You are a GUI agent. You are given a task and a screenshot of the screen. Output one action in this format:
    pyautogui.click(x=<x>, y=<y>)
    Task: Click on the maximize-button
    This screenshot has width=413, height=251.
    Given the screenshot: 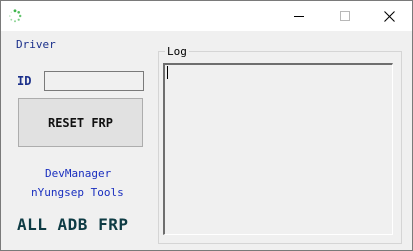 What is the action you would take?
    pyautogui.click(x=345, y=16)
    